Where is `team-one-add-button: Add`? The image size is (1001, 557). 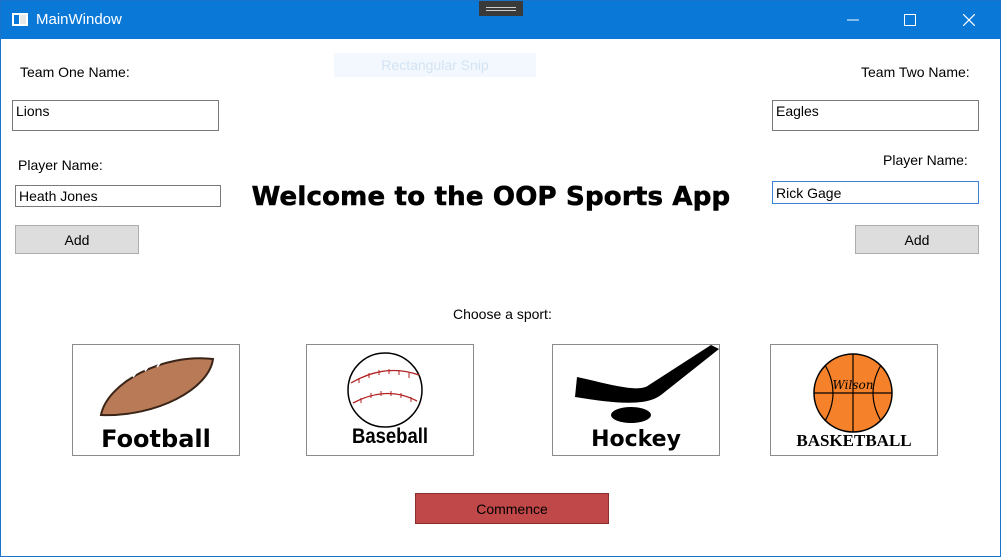
team-one-add-button: Add is located at coordinates (77, 239).